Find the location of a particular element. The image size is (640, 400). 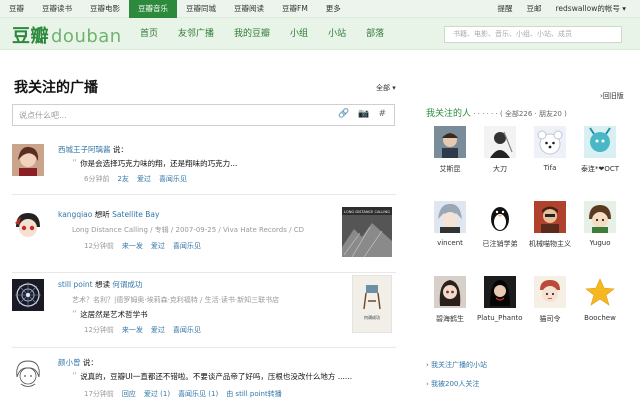

reply-link: 2友 is located at coordinates (122, 179).